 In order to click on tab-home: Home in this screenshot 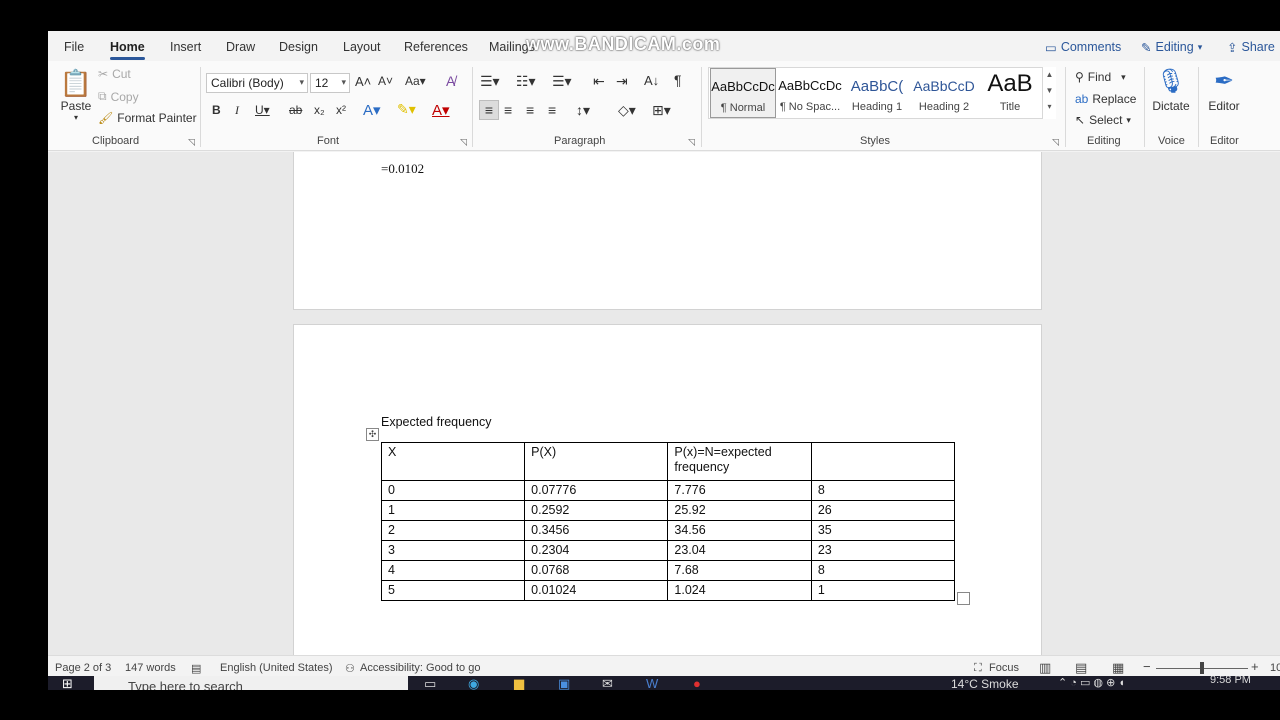, I will do `click(127, 50)`.